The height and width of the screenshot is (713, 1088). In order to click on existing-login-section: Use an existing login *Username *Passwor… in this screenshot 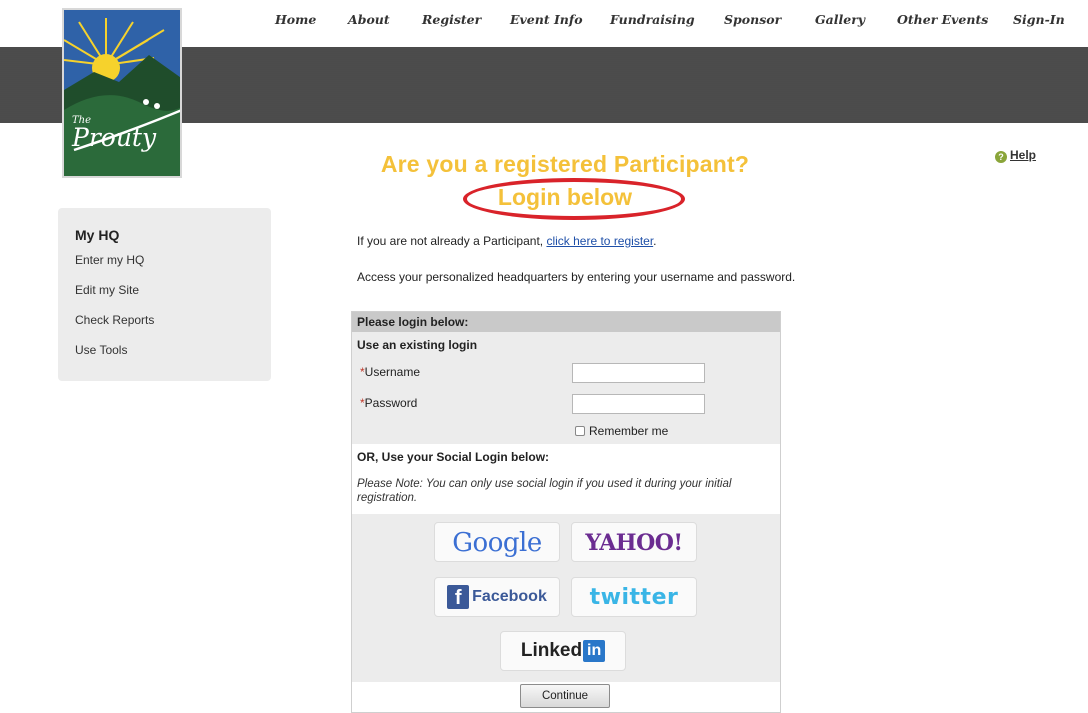, I will do `click(566, 388)`.